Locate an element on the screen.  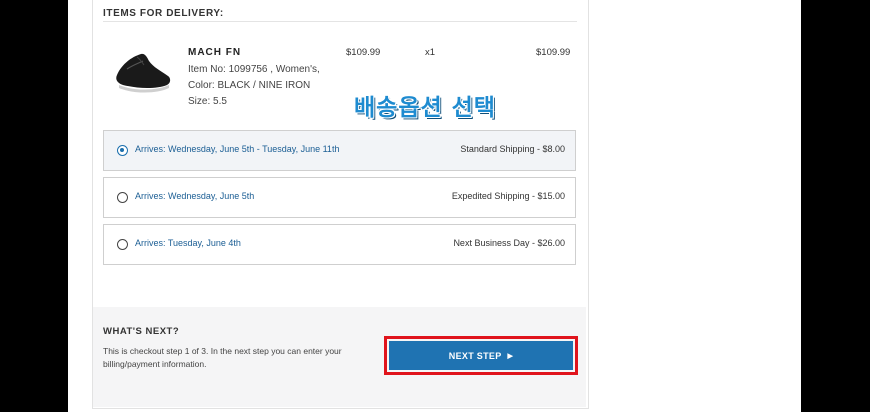
section-title: ITEMS FOR DELIVERY: is located at coordinates (163, 13).